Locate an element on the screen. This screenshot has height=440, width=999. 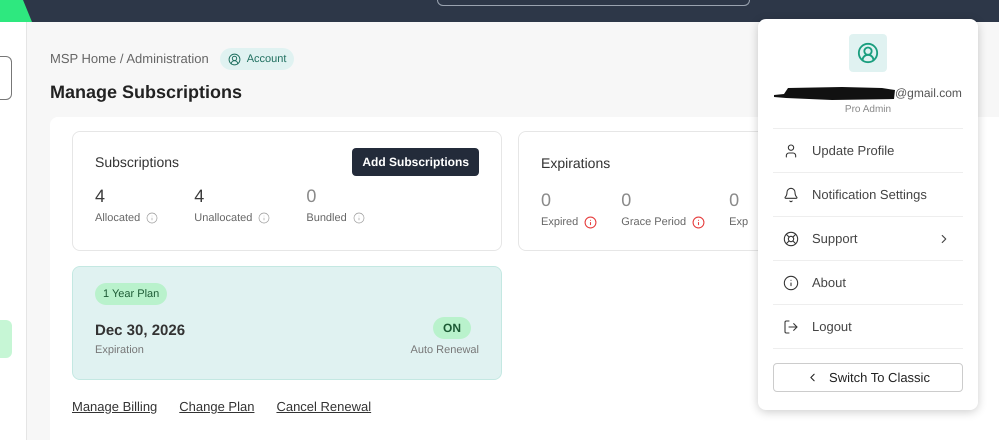
logout-icon is located at coordinates (791, 326).